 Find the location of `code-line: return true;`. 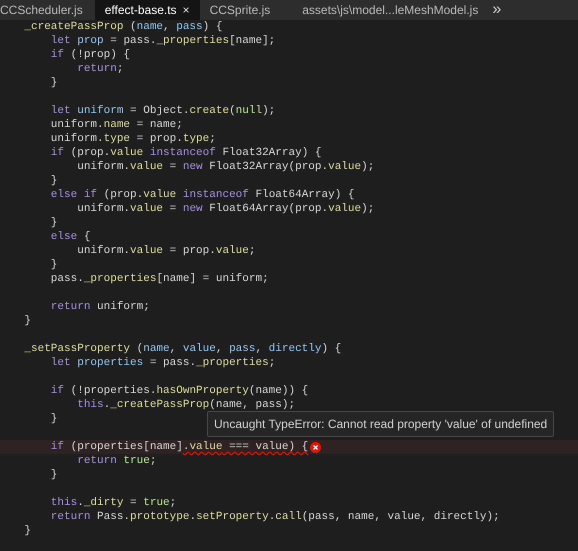

code-line: return true; is located at coordinates (116, 461).